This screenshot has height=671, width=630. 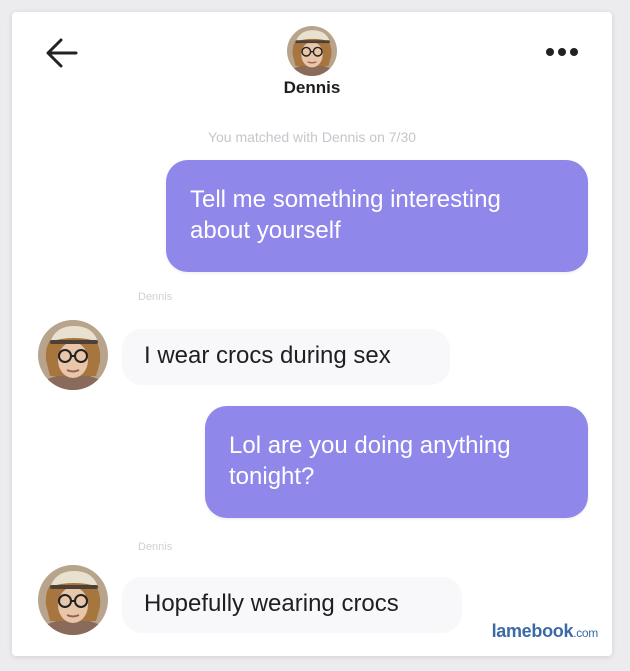 I want to click on match-notice: You matched with Dennis on 7/30, so click(x=312, y=137).